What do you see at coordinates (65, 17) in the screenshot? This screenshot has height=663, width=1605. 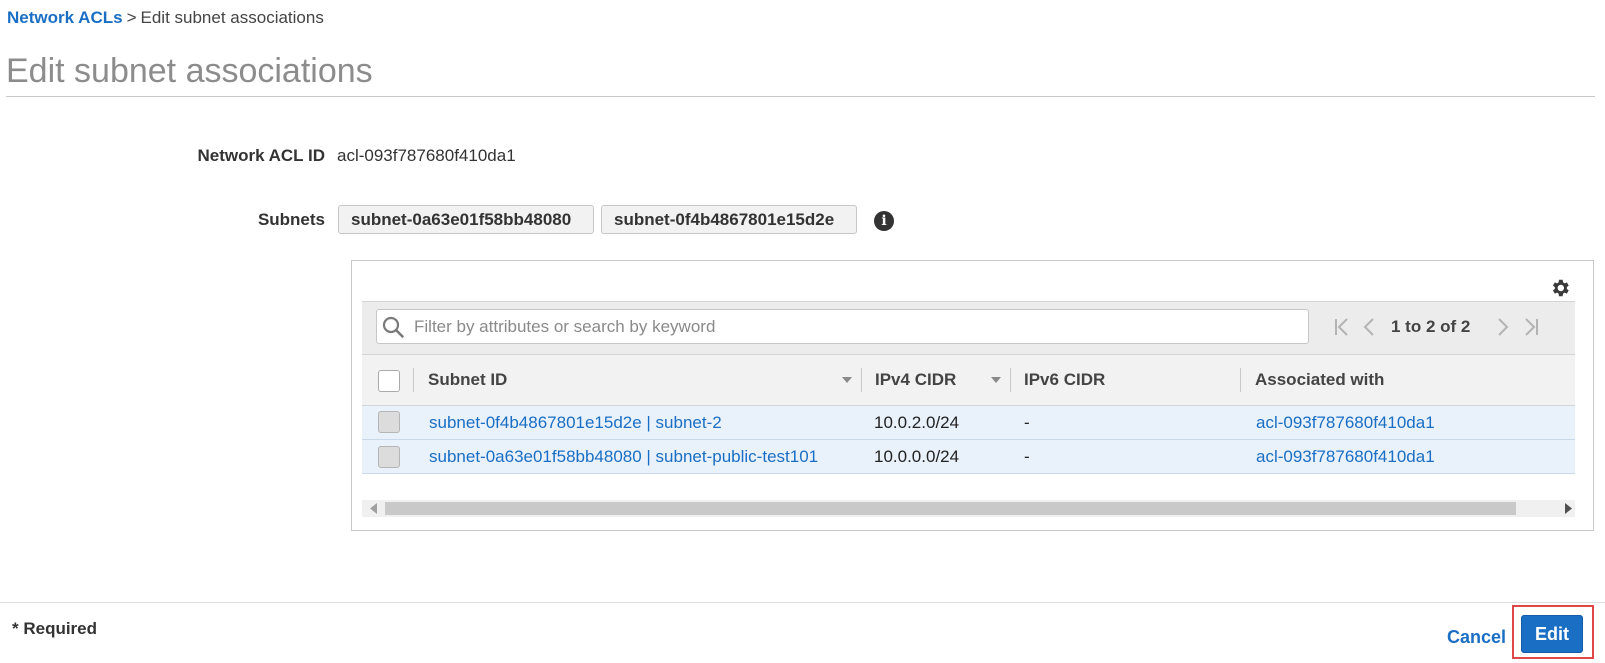 I see `breadcrumb-network-acls-link: Network ACLs` at bounding box center [65, 17].